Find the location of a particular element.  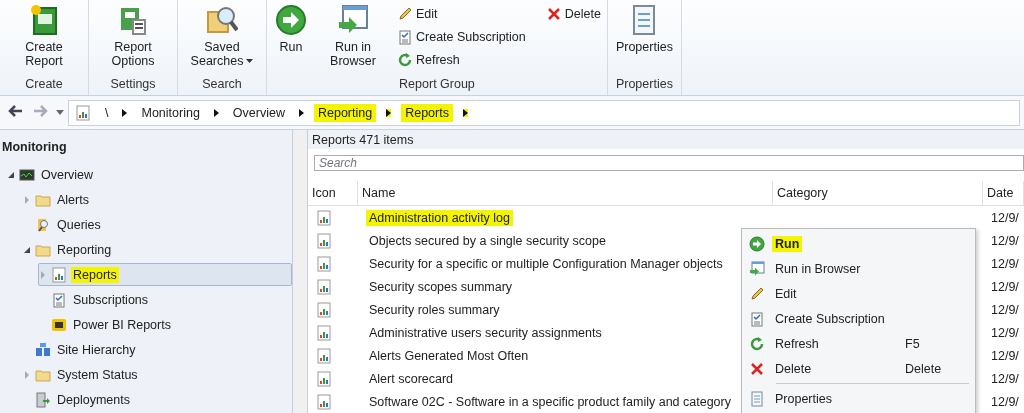

scrollbar is located at coordinates (300, 271).